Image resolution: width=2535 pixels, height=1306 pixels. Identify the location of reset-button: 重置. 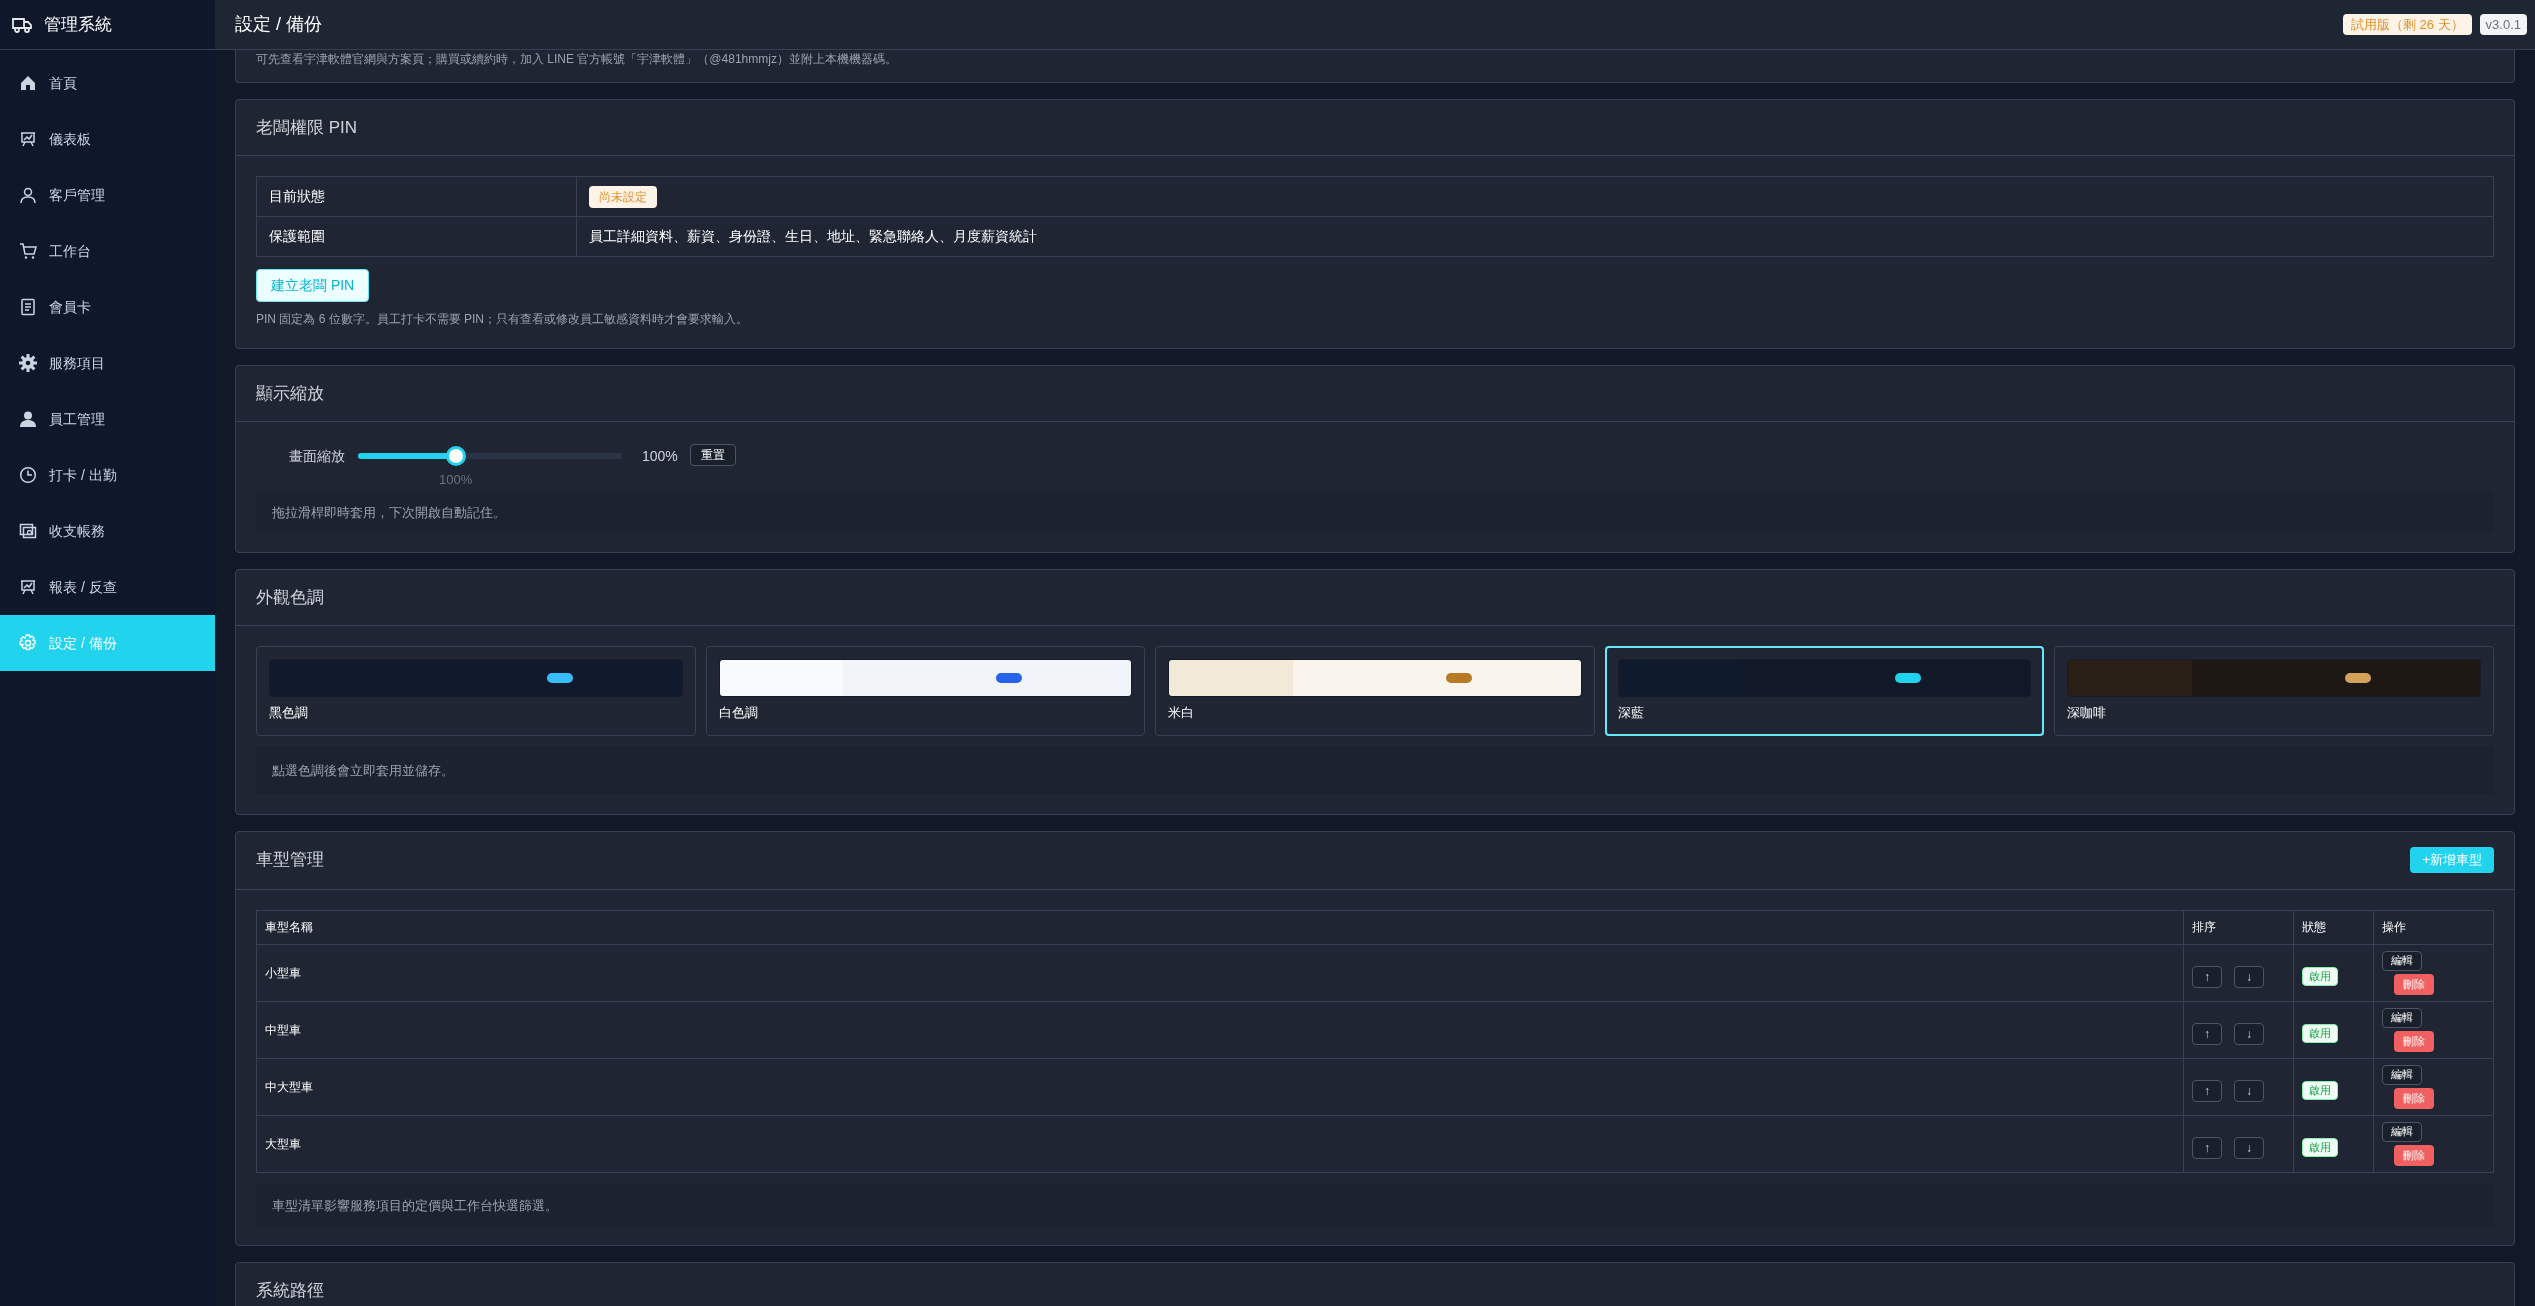
(712, 455).